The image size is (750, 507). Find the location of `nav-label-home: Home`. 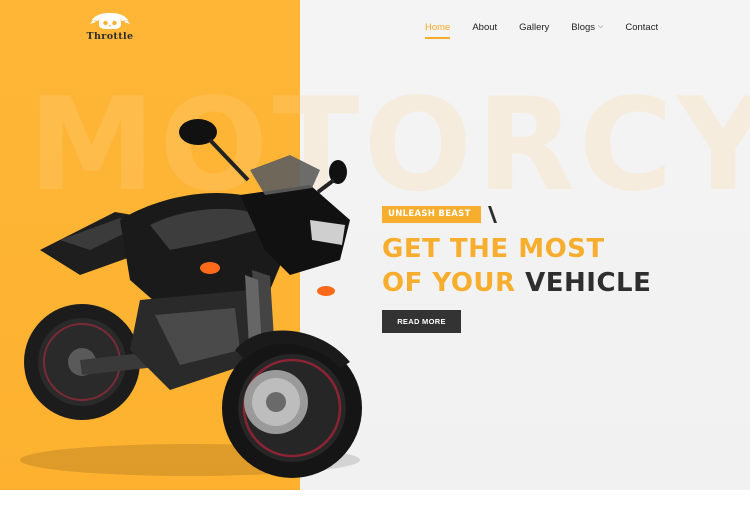

nav-label-home: Home is located at coordinates (438, 27).